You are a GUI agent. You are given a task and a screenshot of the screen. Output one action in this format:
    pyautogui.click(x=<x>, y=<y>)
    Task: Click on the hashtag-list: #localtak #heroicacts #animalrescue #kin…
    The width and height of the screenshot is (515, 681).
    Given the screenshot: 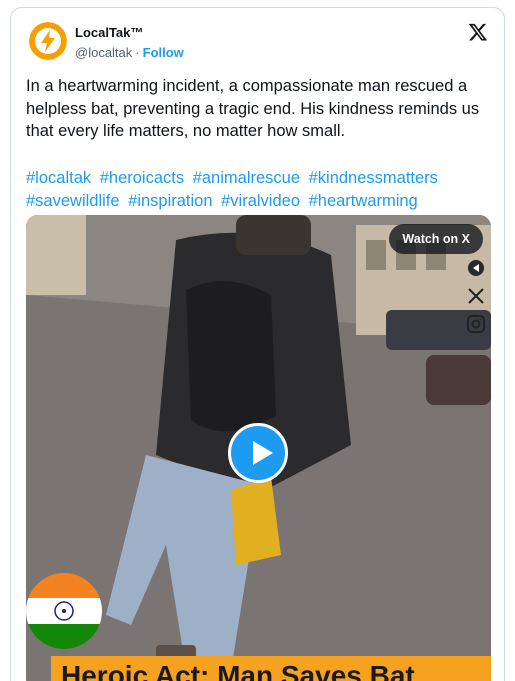 What is the action you would take?
    pyautogui.click(x=261, y=189)
    